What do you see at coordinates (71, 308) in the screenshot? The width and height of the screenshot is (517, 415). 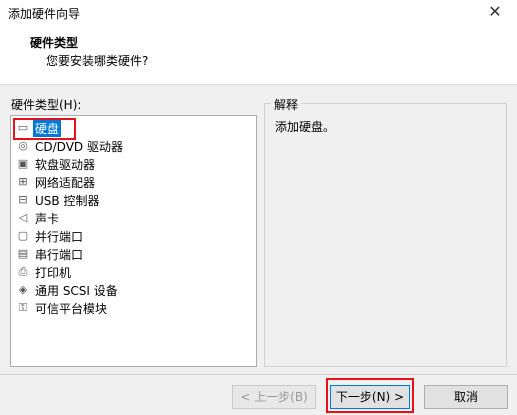 I see `list-item-label: 可信平台模块` at bounding box center [71, 308].